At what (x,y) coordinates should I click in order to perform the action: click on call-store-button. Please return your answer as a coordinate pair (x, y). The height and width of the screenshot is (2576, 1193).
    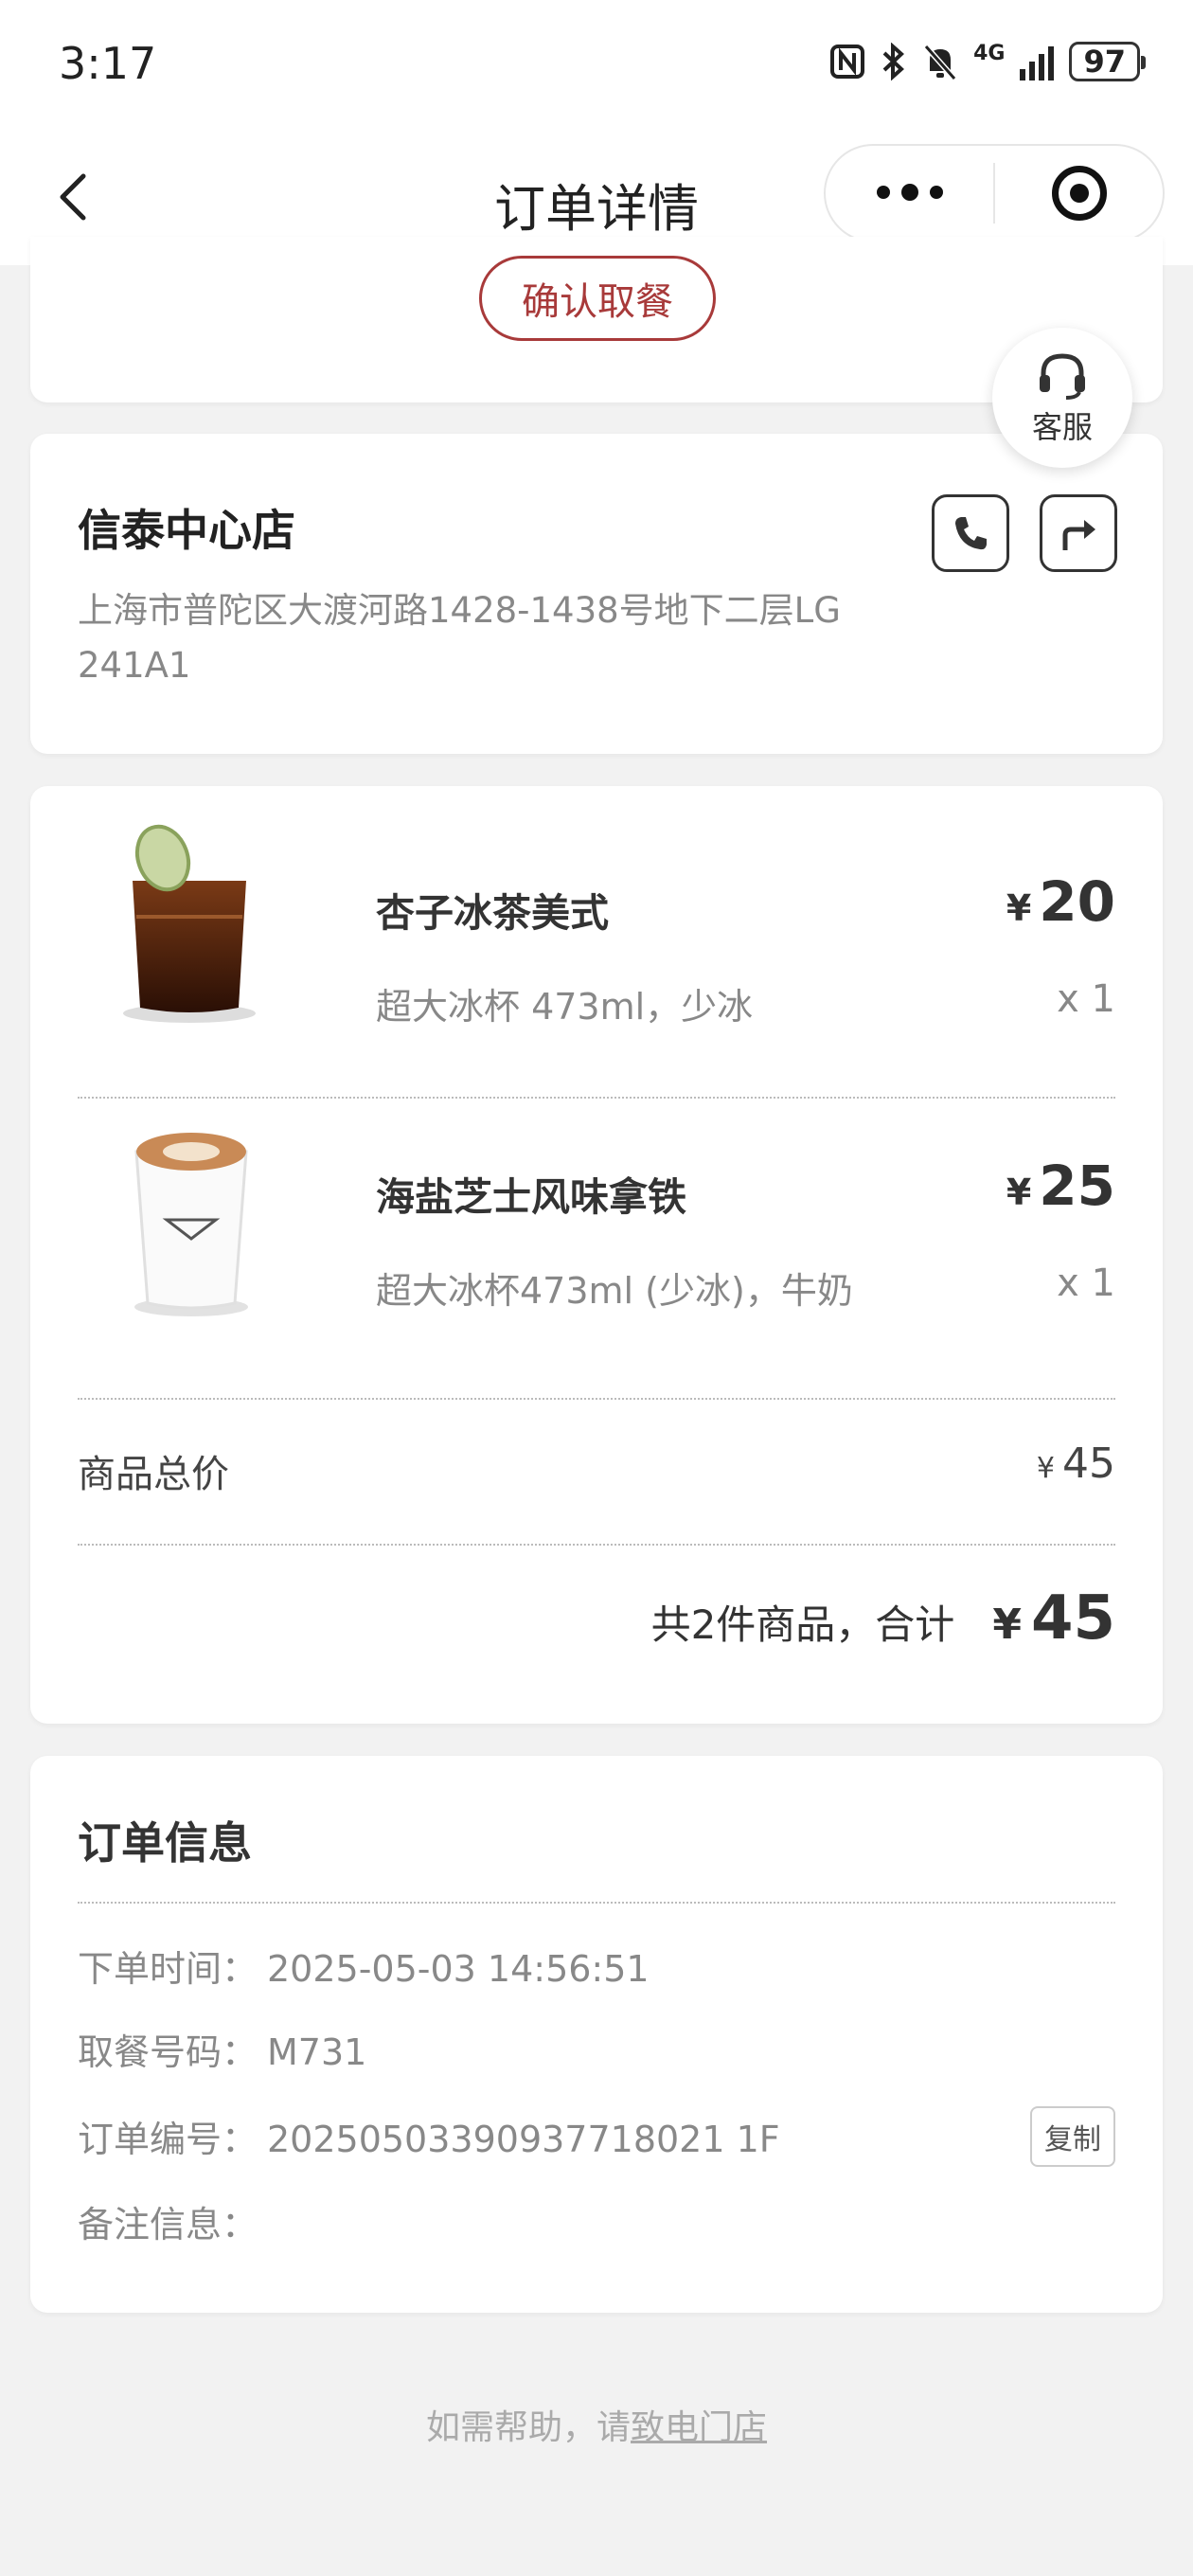
    Looking at the image, I should click on (970, 533).